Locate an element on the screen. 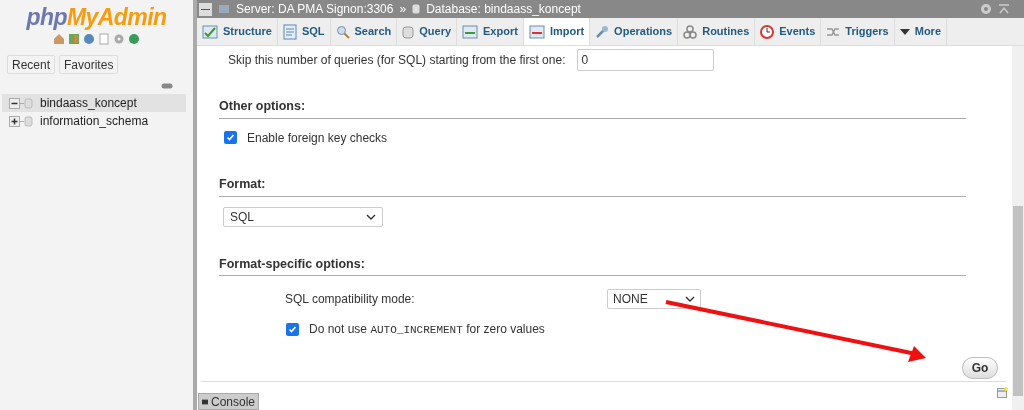 This screenshot has width=1024, height=410. logo: phpMyAdmin is located at coordinates (96, 17).